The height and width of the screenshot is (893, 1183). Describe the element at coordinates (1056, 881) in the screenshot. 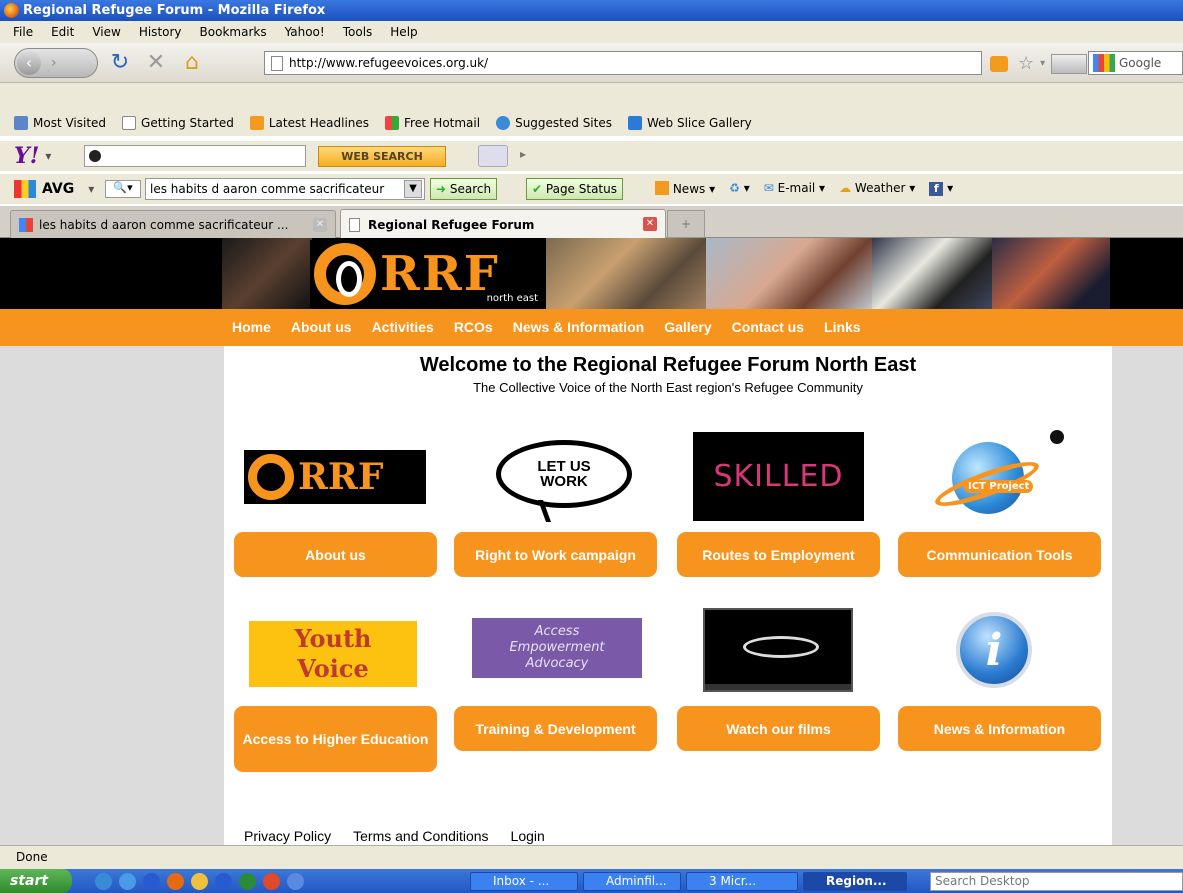

I see `desktop-search-input: Search Desktop` at that location.